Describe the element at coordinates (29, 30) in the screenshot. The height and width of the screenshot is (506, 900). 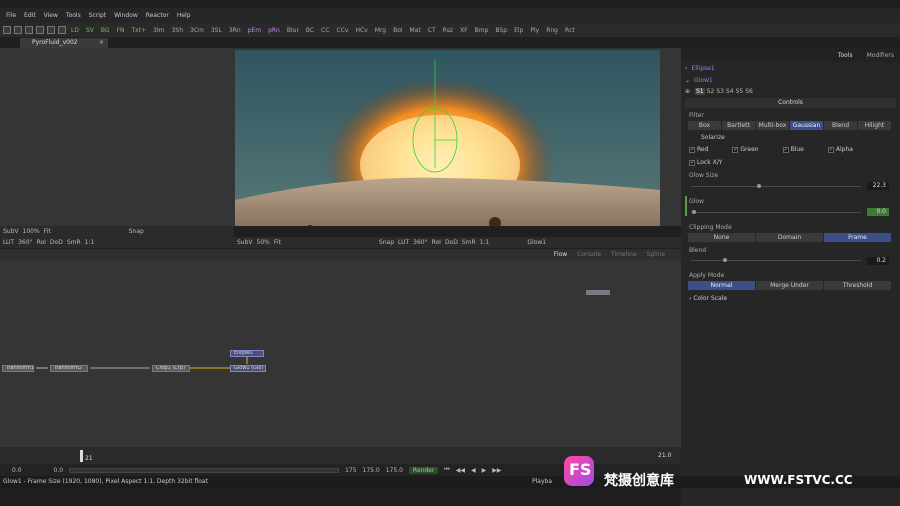
I see `save-icon` at that location.